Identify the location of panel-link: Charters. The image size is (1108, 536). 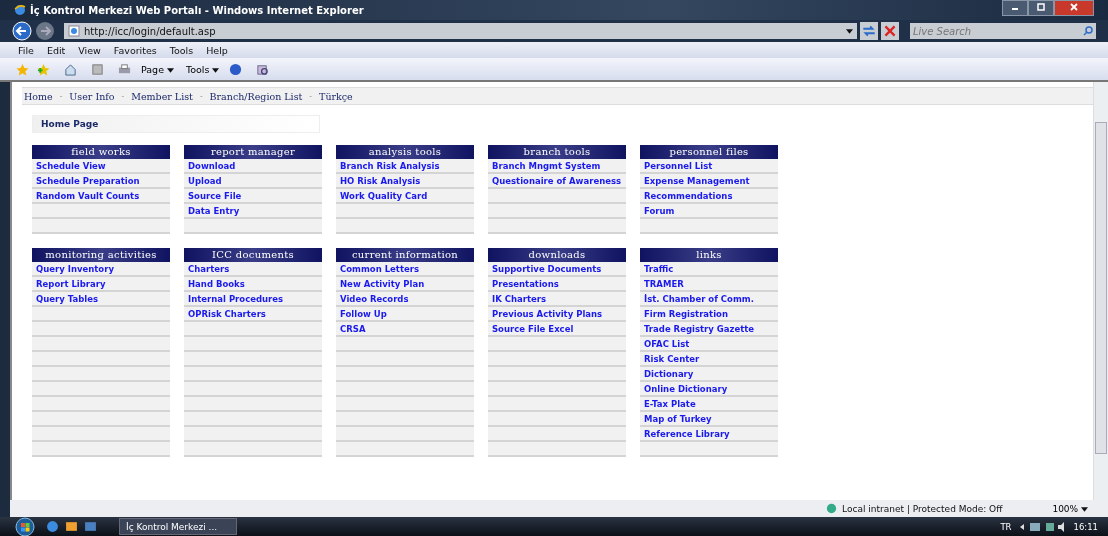
(209, 268).